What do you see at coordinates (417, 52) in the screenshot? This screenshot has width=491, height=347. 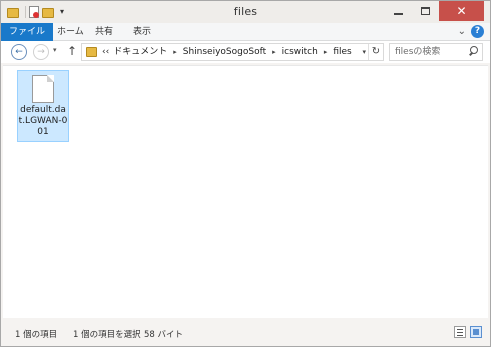 I see `search-input: filesの検索` at bounding box center [417, 52].